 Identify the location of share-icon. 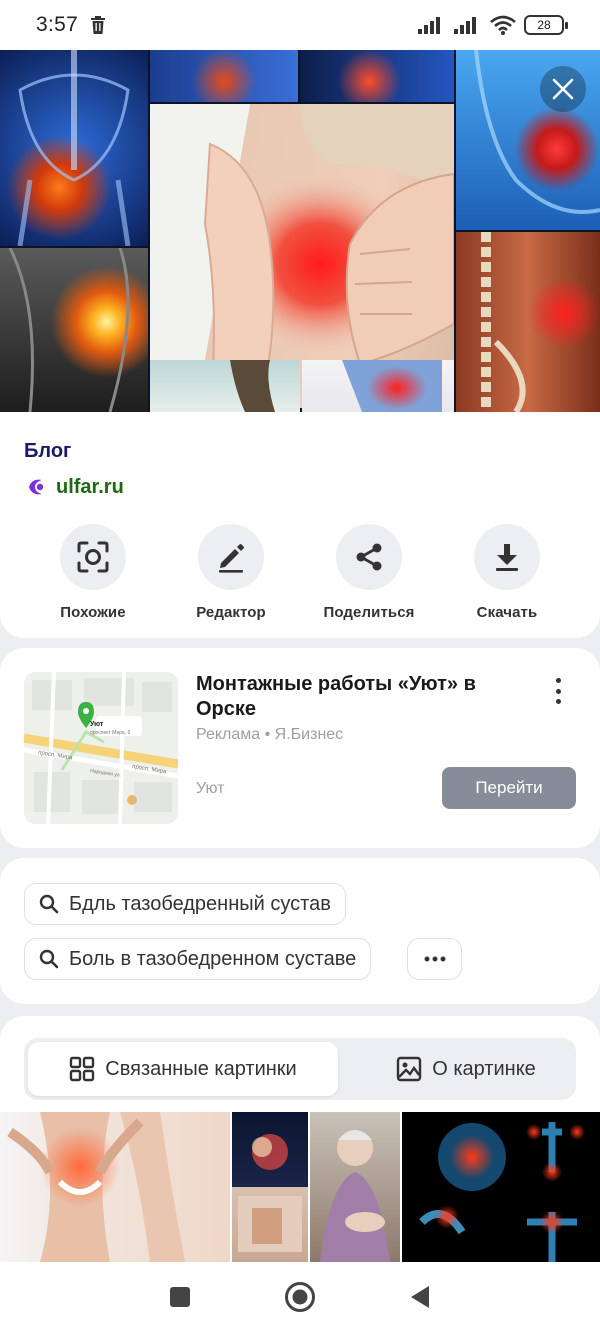
(369, 557).